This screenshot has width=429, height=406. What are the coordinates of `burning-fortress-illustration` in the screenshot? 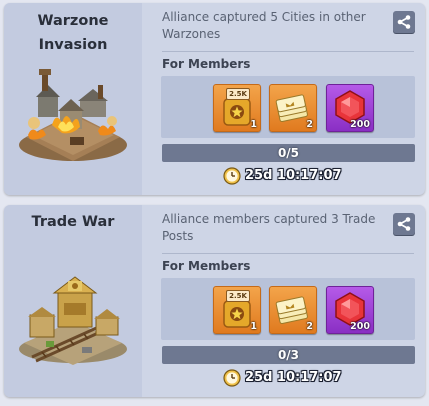 It's located at (73, 115).